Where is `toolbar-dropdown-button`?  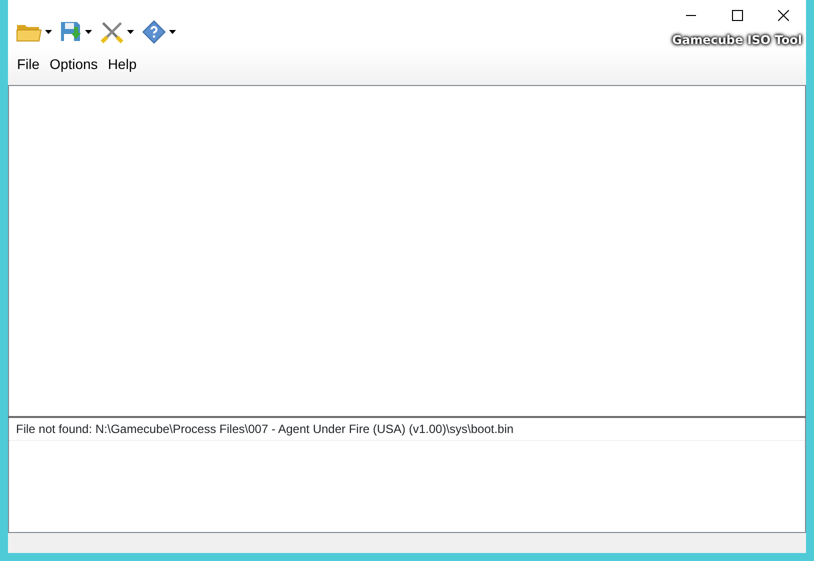
toolbar-dropdown-button is located at coordinates (159, 32).